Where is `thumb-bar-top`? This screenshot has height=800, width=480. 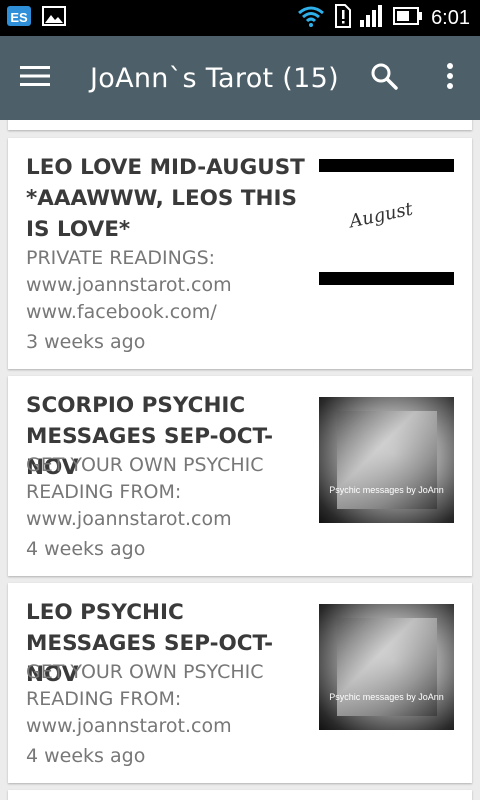 thumb-bar-top is located at coordinates (386, 165).